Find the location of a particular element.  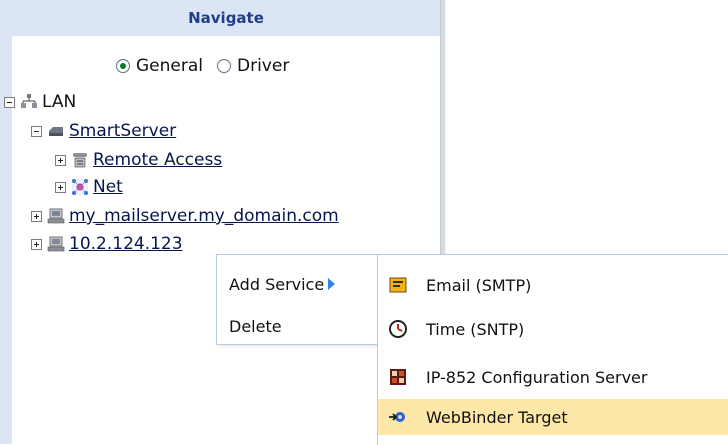

tree-label-remote-access: Remote Access is located at coordinates (157, 160).